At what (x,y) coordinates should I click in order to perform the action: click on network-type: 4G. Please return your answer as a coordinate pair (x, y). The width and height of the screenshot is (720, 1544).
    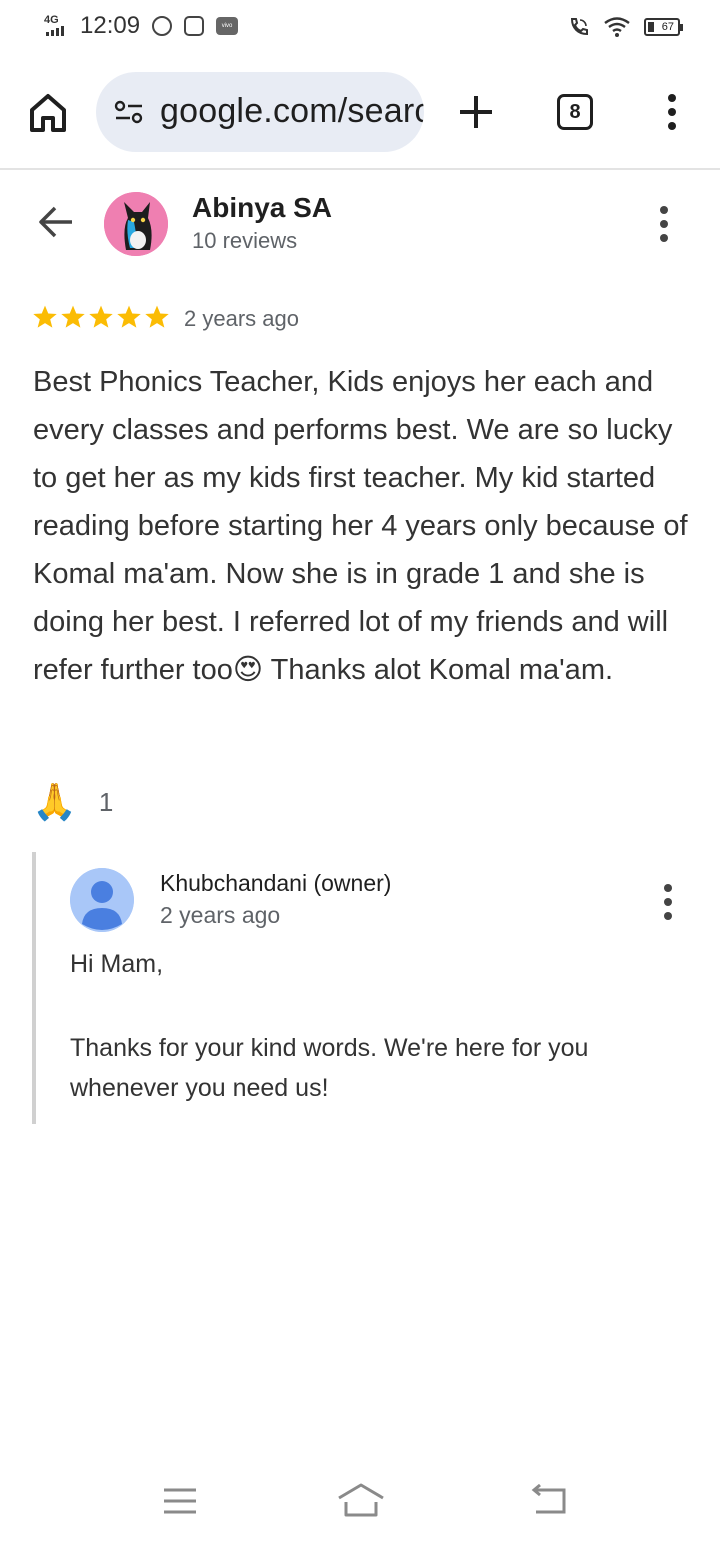
    Looking at the image, I should click on (51, 20).